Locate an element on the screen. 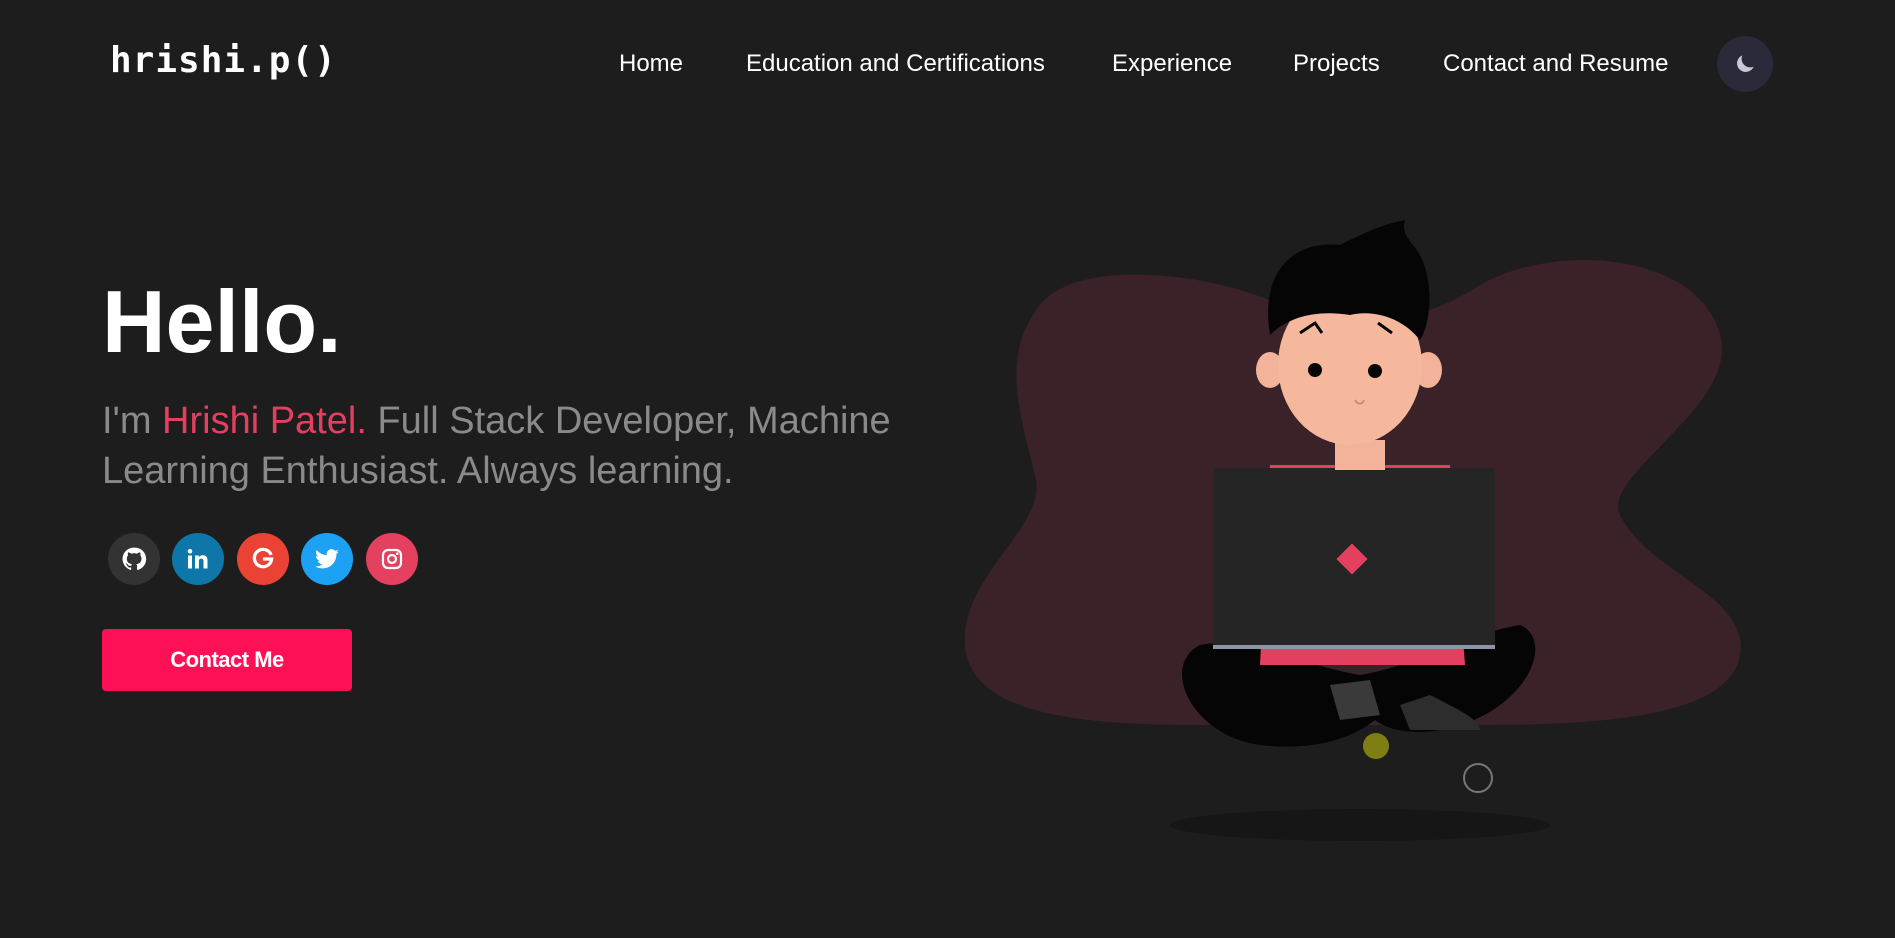 Image resolution: width=1895 pixels, height=938 pixels. google-link is located at coordinates (263, 559).